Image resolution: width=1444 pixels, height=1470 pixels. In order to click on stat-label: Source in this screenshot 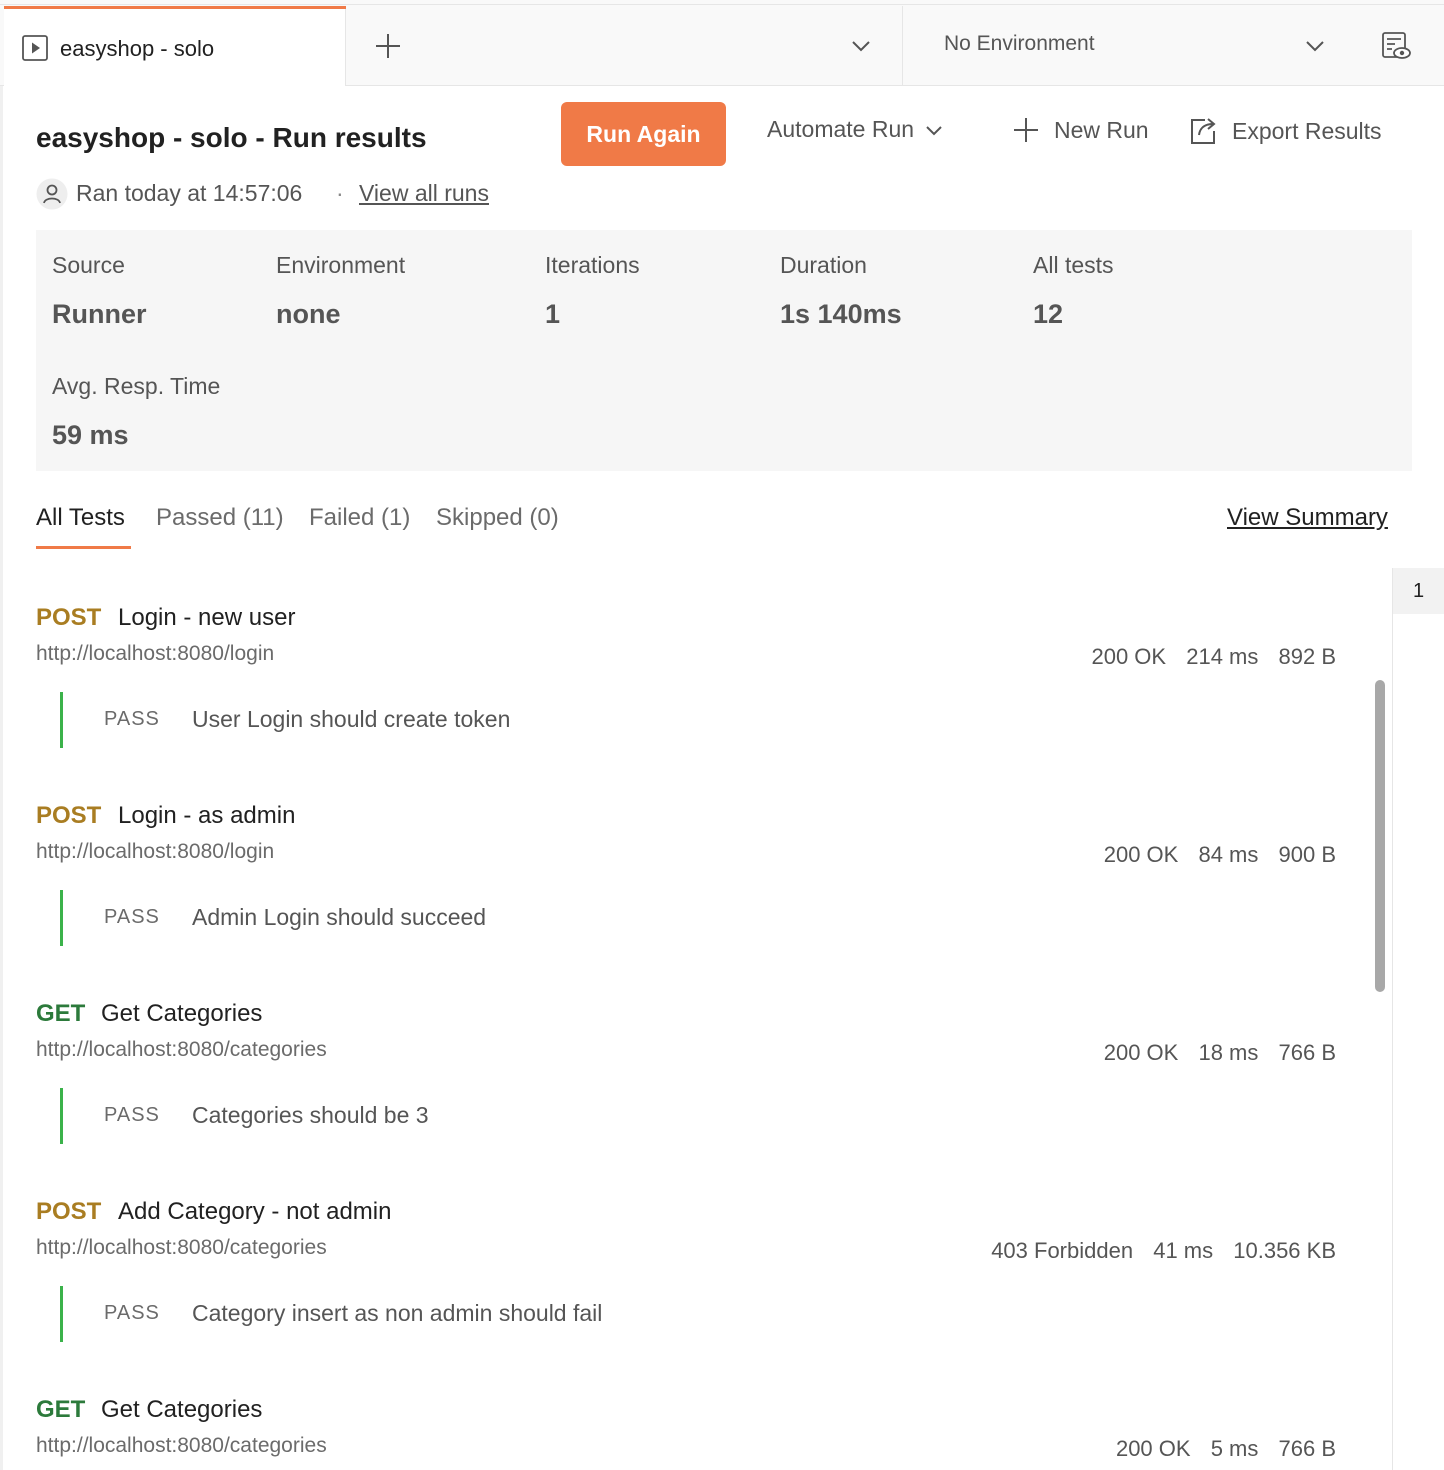, I will do `click(88, 265)`.